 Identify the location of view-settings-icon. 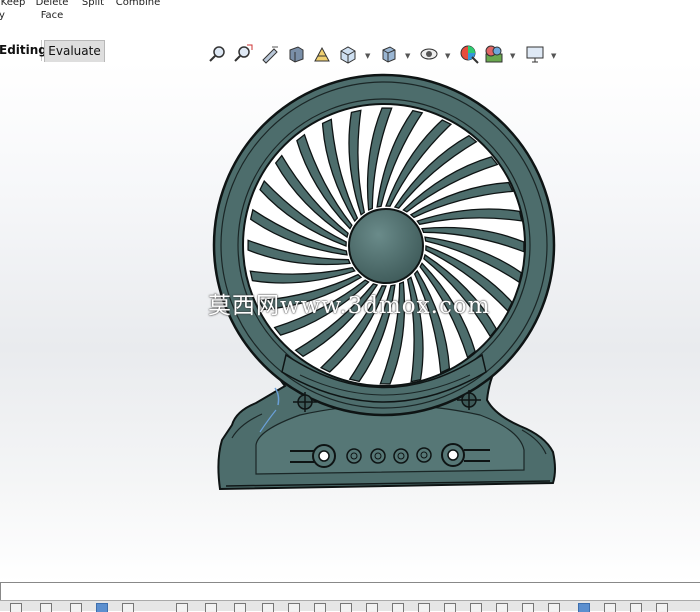
(535, 54).